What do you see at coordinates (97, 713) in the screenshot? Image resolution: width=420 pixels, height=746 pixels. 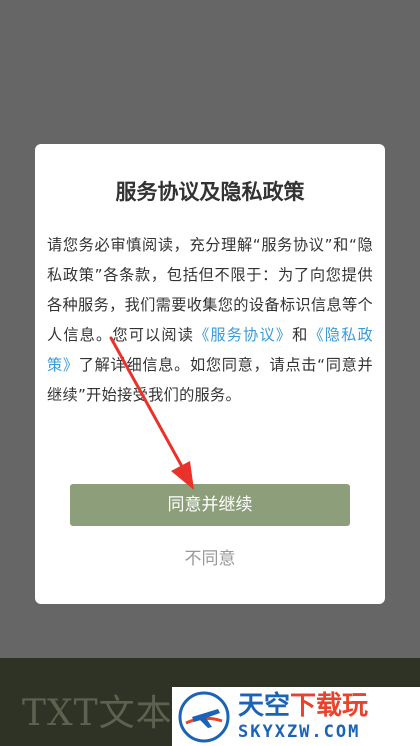 I see `background-bottom-text: TXT文本` at bounding box center [97, 713].